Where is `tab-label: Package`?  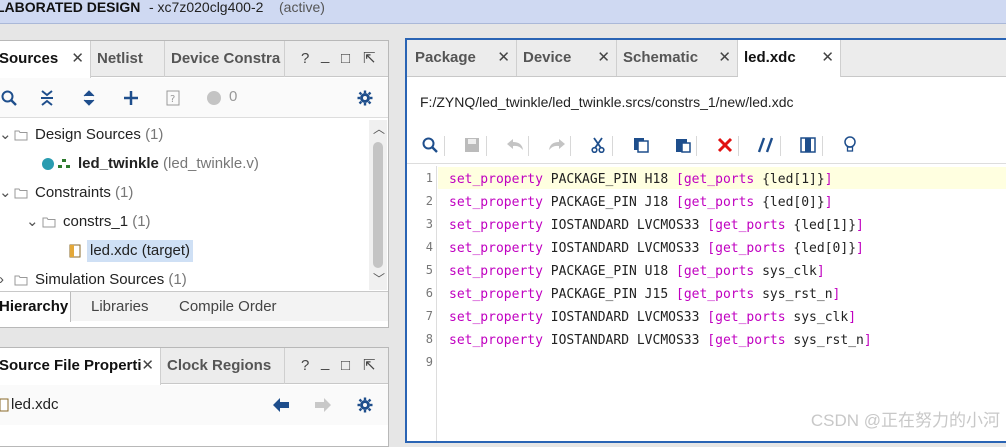 tab-label: Package is located at coordinates (445, 57).